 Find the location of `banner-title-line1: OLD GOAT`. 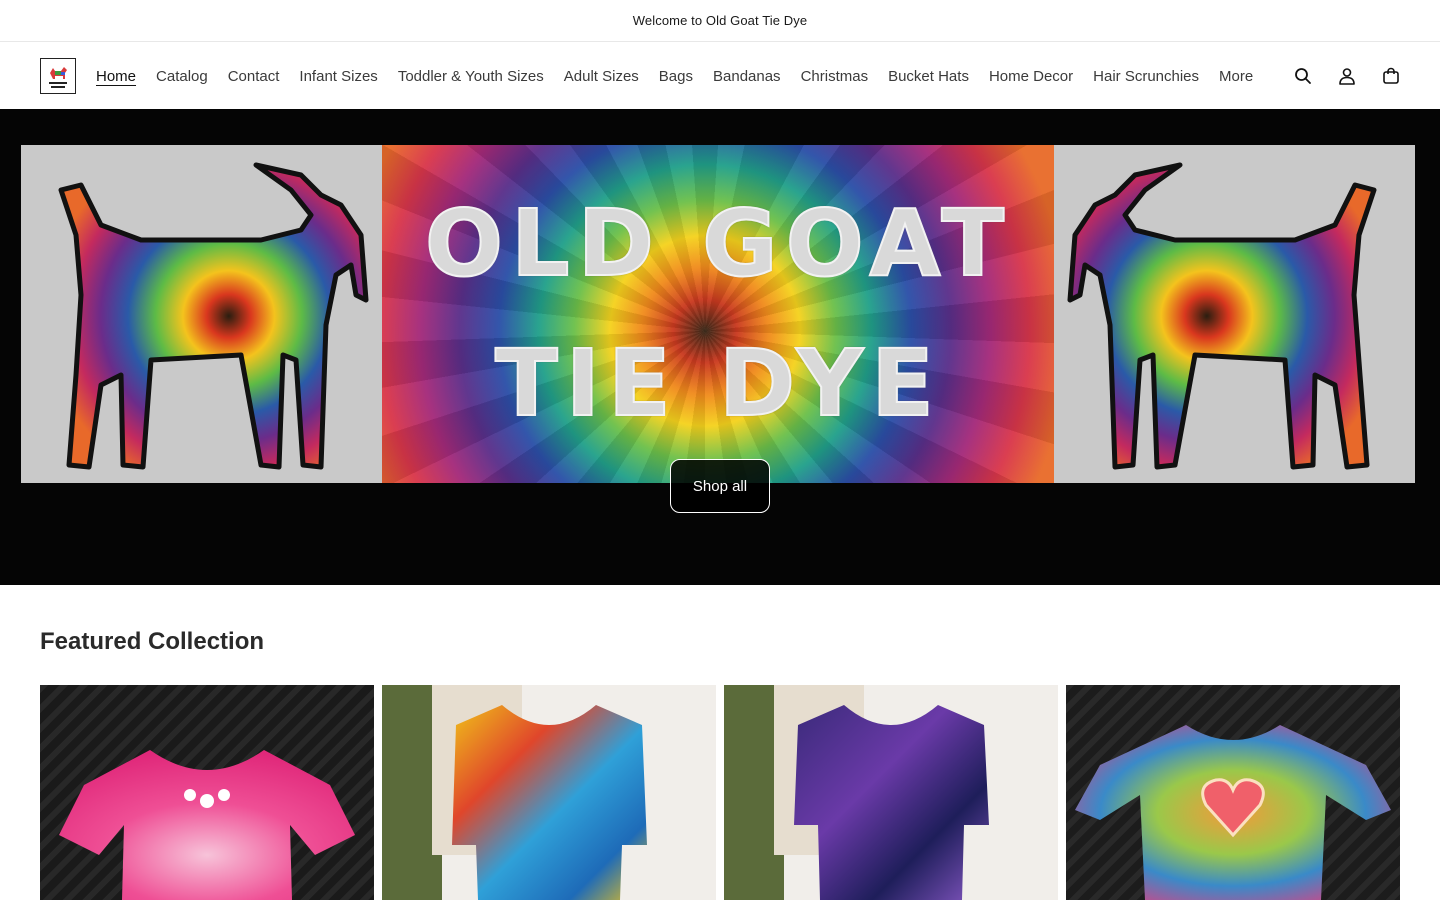

banner-title-line1: OLD GOAT is located at coordinates (718, 243).